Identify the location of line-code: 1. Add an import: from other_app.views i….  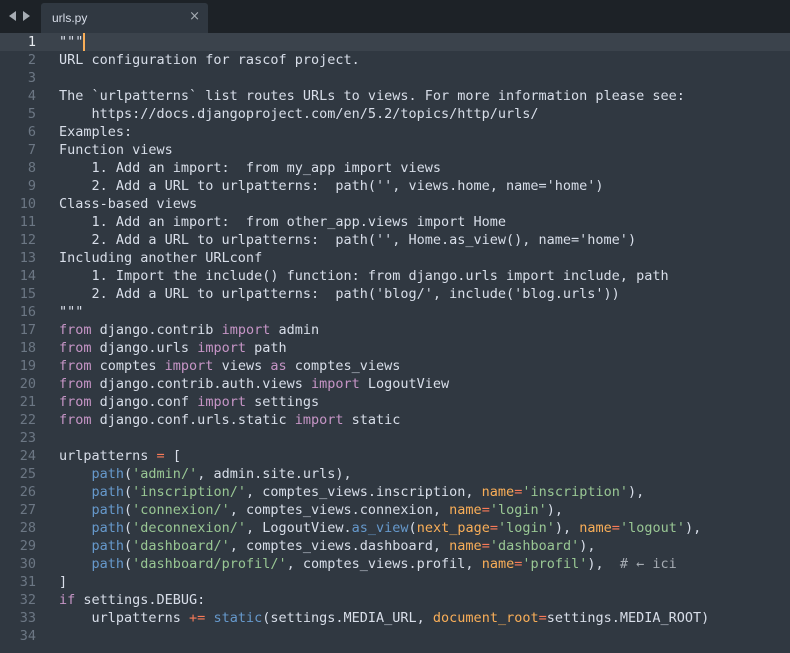
(283, 222).